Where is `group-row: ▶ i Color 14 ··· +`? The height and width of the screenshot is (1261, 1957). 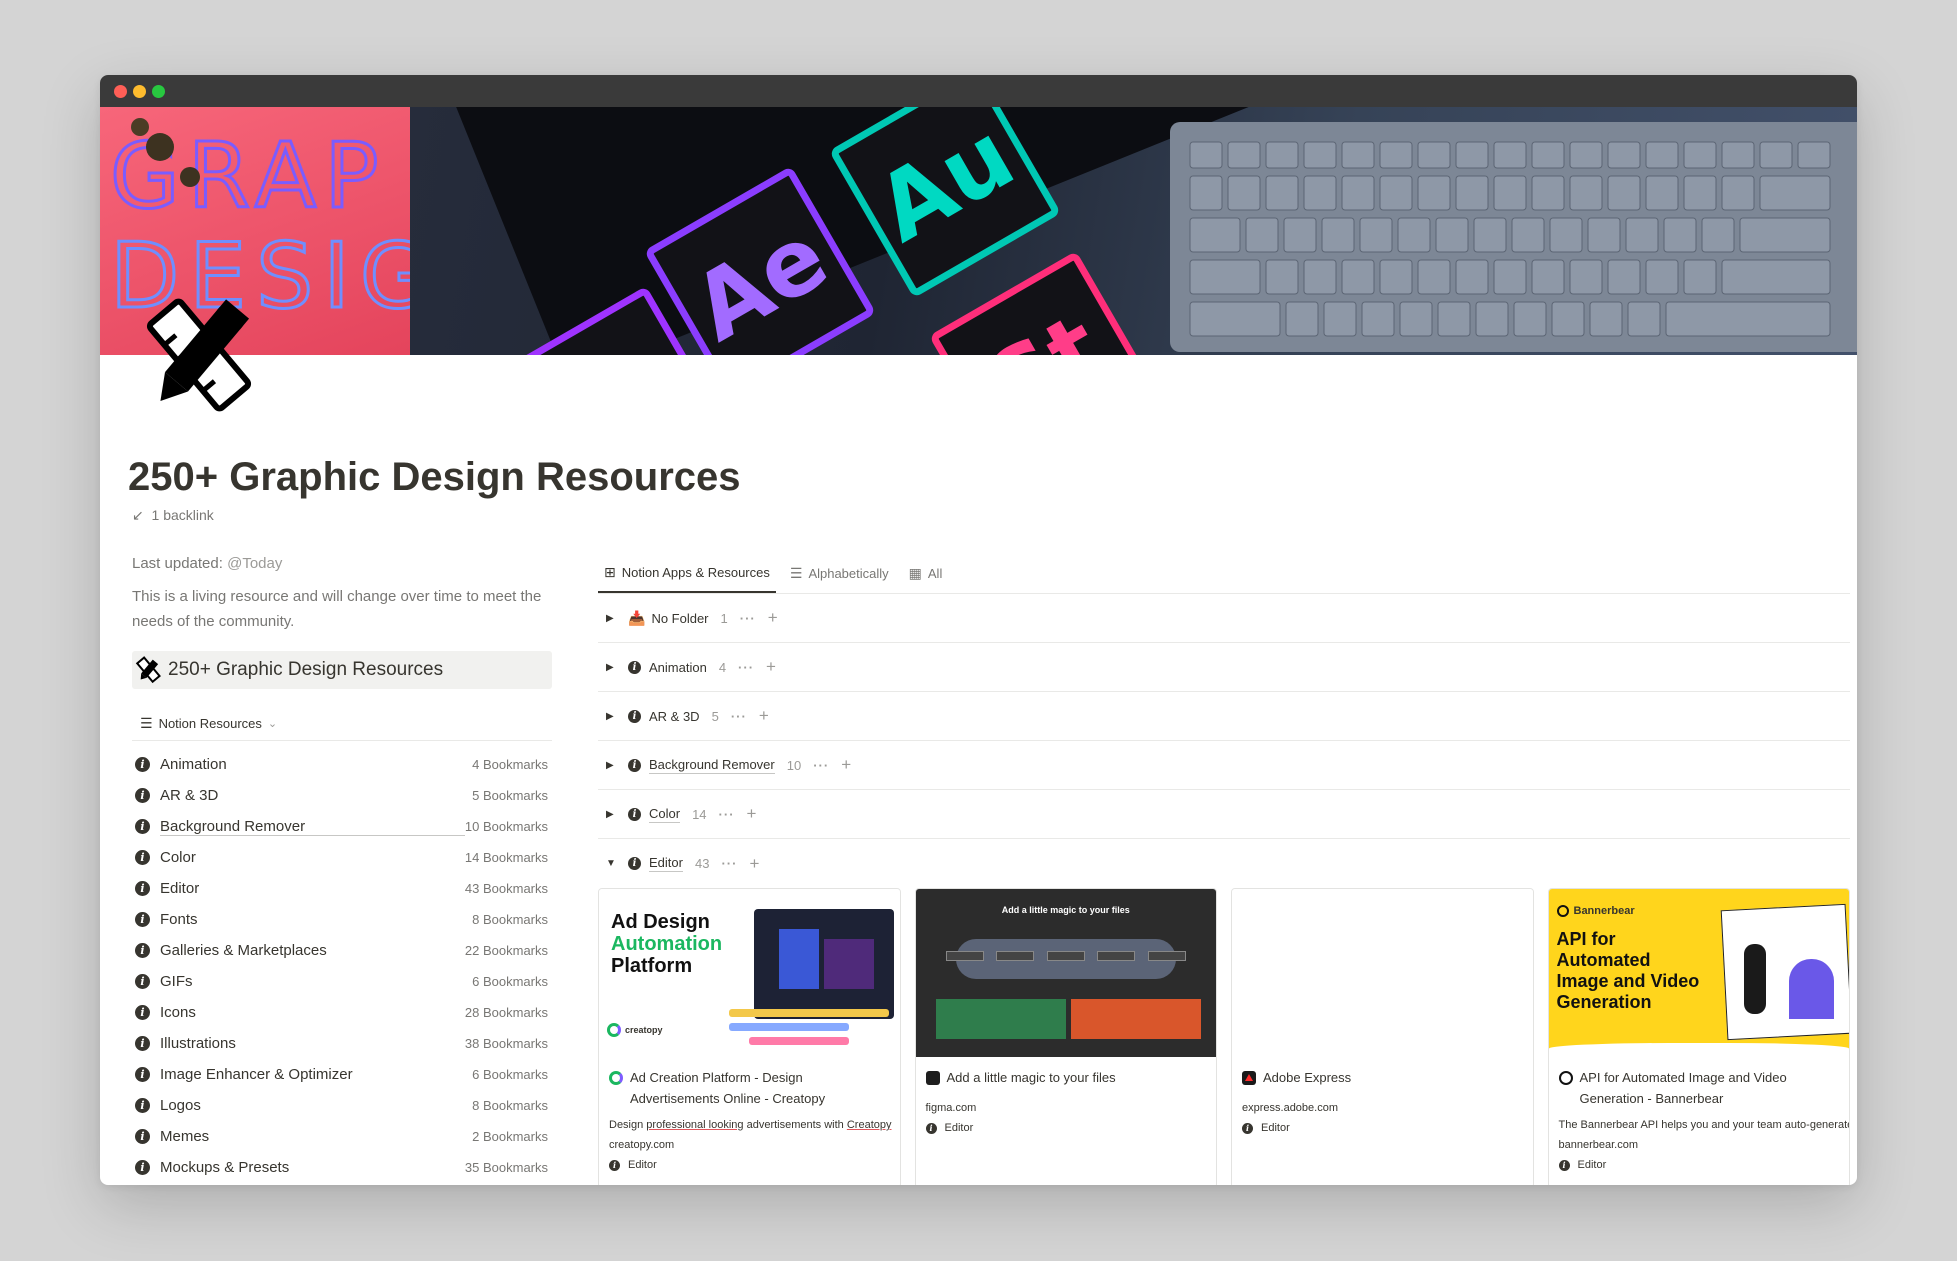 group-row: ▶ i Color 14 ··· + is located at coordinates (1224, 814).